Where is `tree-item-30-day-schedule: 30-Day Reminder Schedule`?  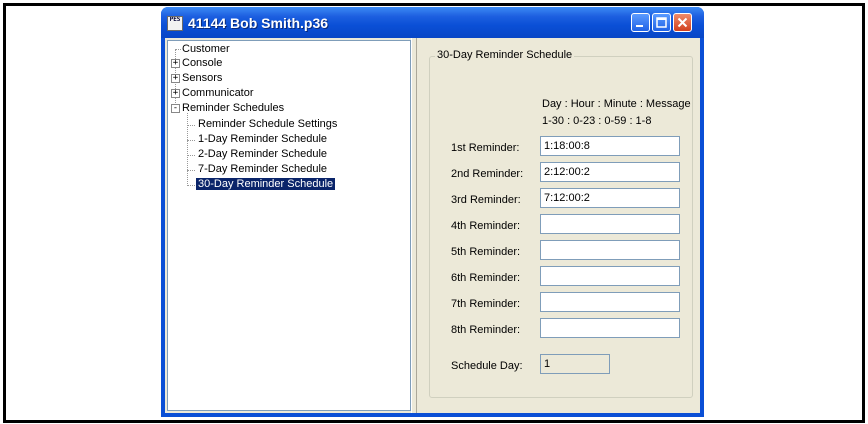 tree-item-30-day-schedule: 30-Day Reminder Schedule is located at coordinates (266, 184).